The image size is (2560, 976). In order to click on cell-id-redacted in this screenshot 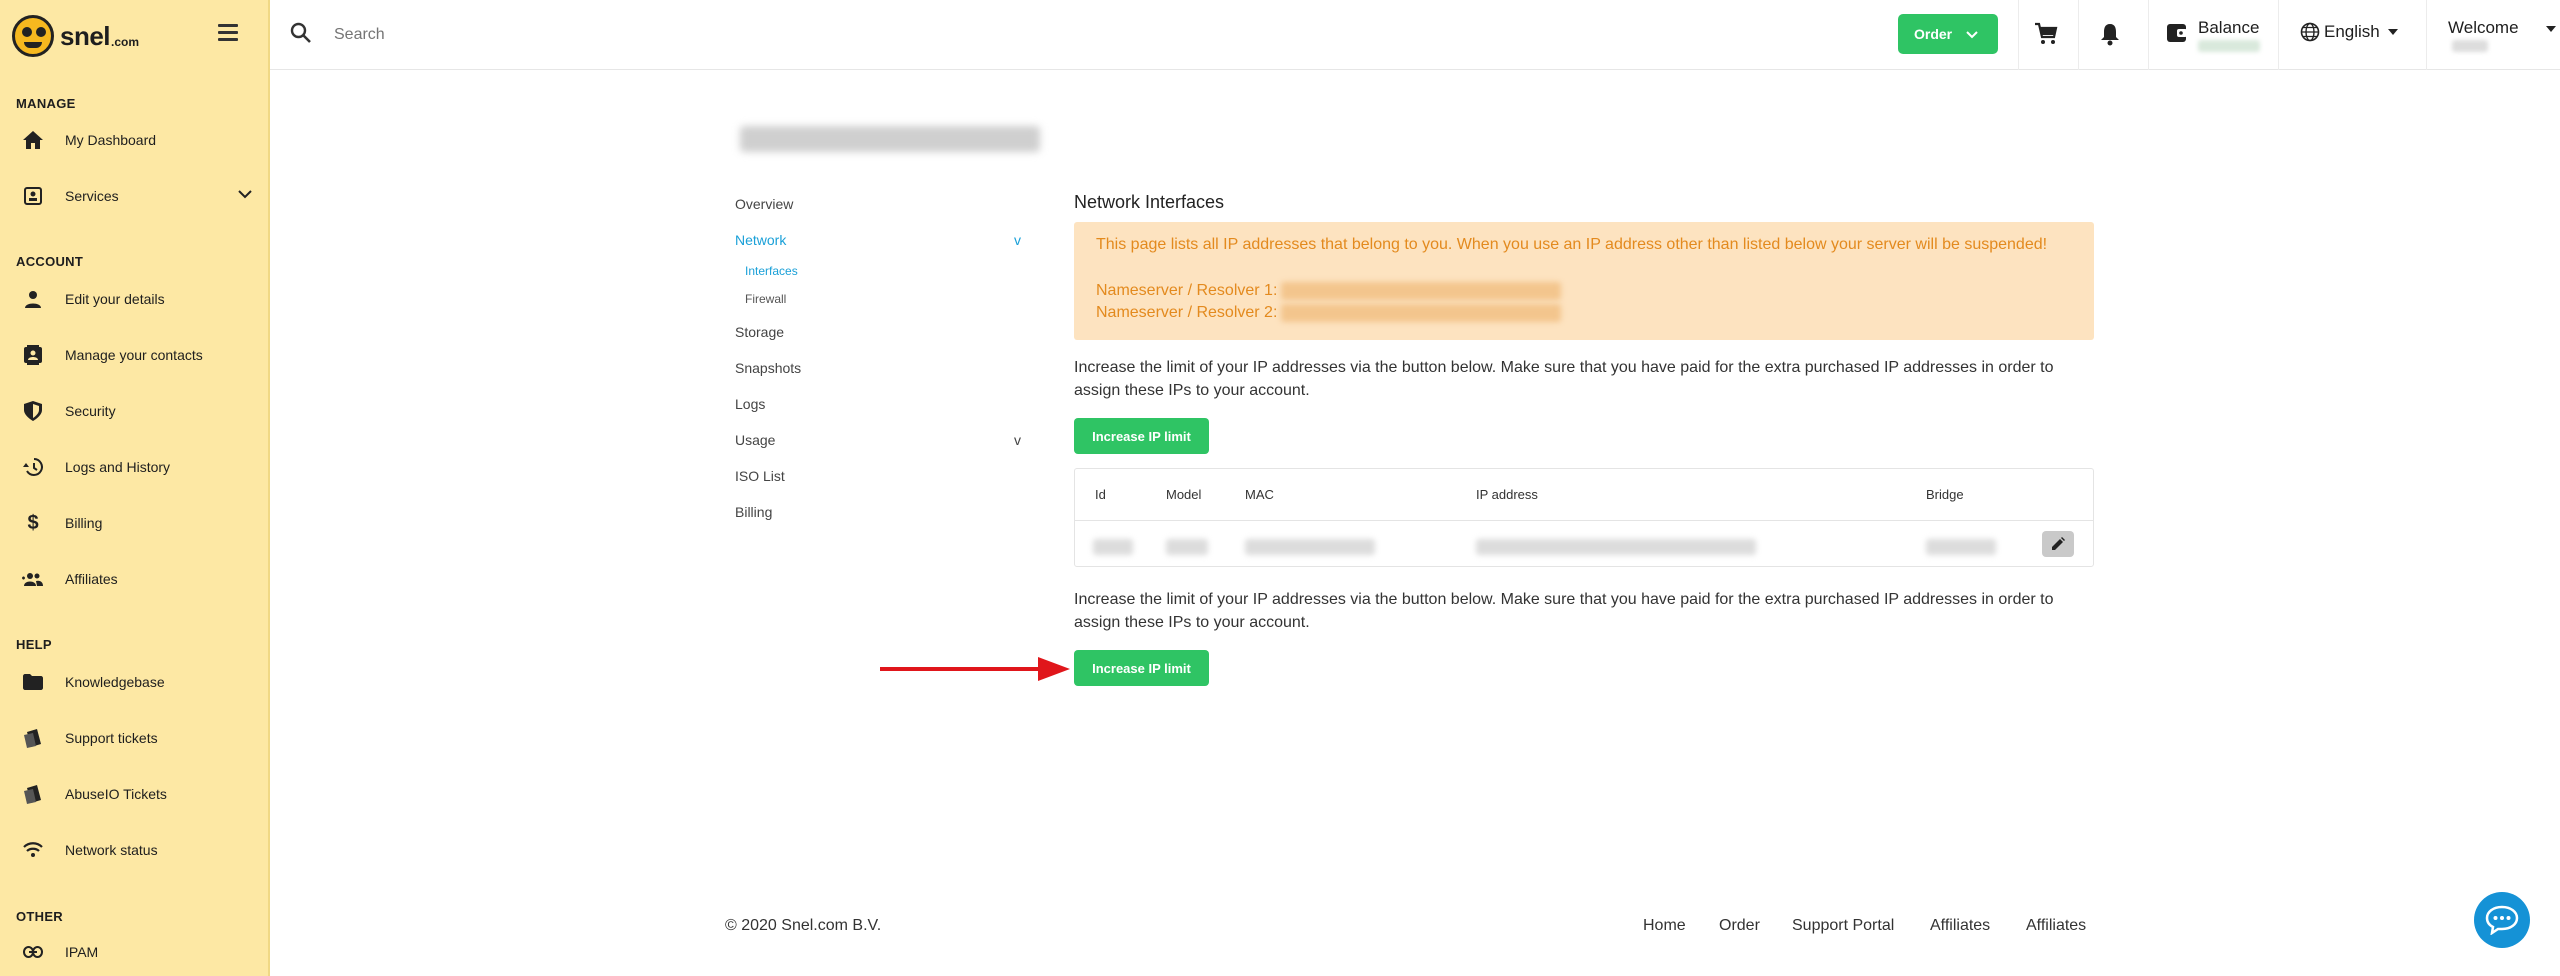, I will do `click(1113, 547)`.